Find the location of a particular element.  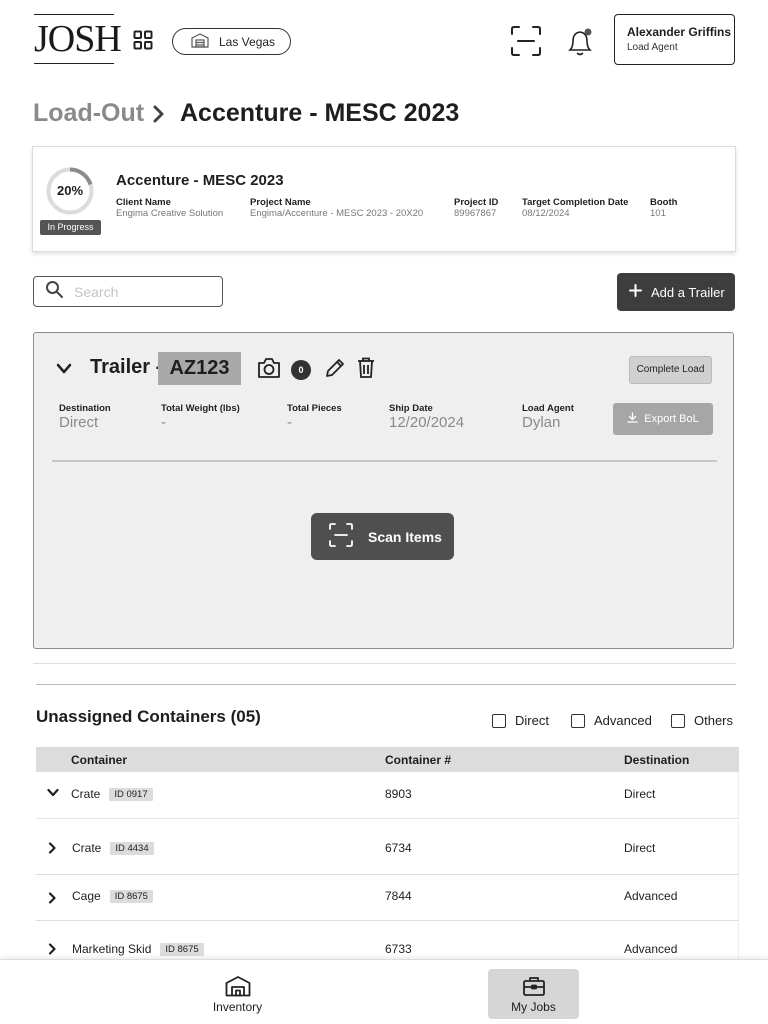

table-header: Container Container # Destination is located at coordinates (387, 759).